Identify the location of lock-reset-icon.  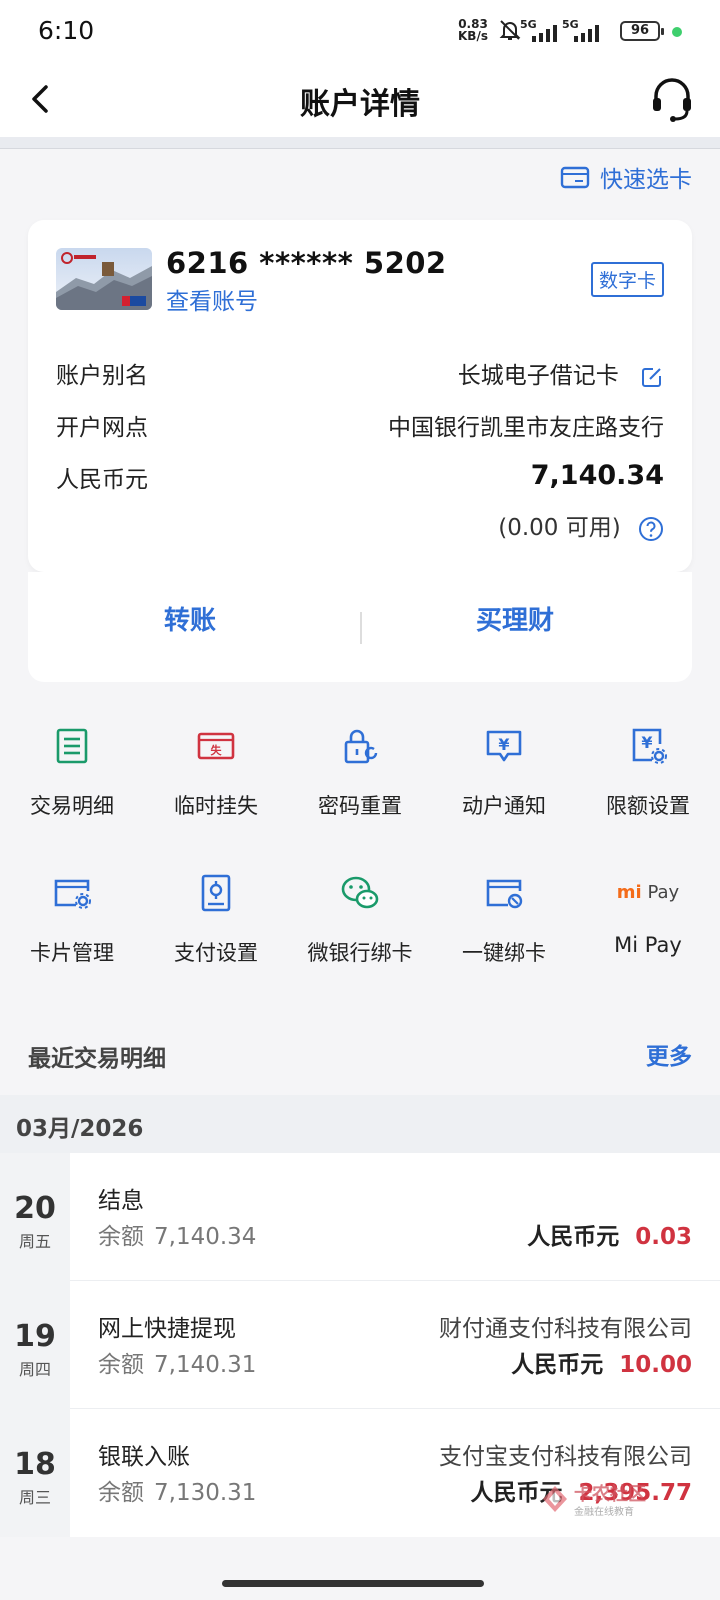
(361, 746).